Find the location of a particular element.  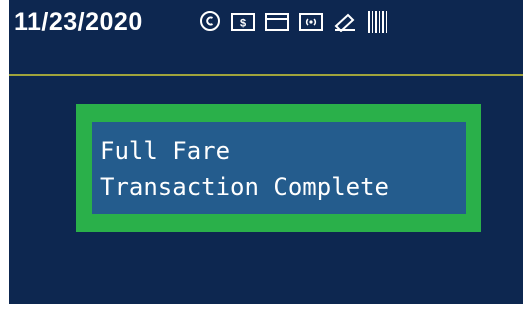

payment-icons: $ is located at coordinates (299, 22).